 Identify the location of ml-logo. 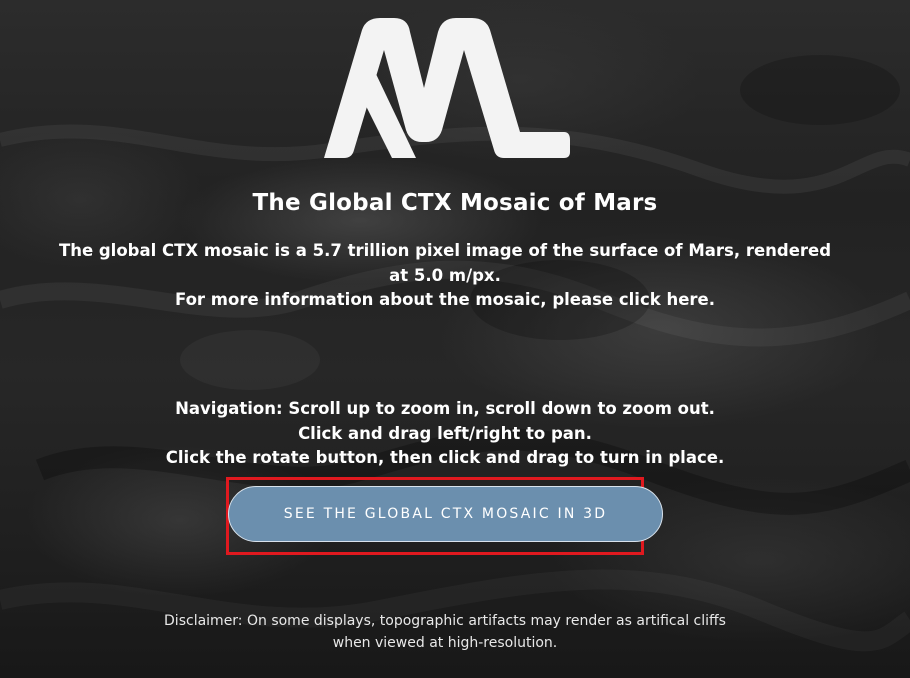
(447, 88).